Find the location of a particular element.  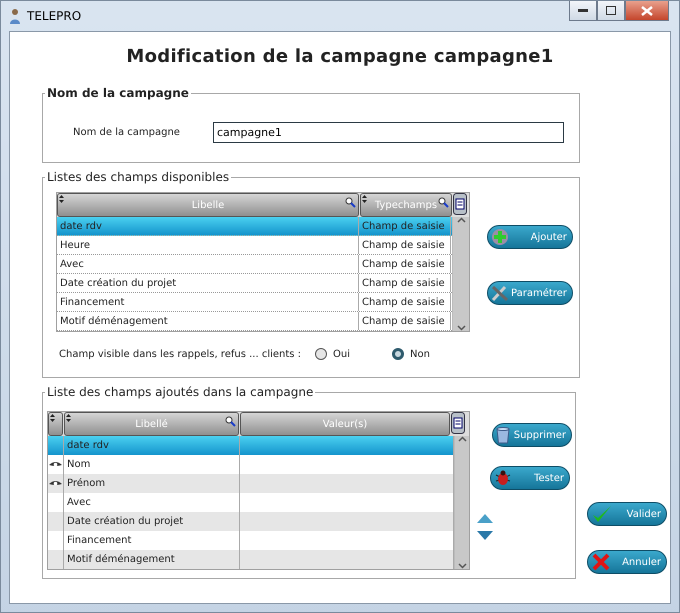

action-button: Tester is located at coordinates (530, 478).